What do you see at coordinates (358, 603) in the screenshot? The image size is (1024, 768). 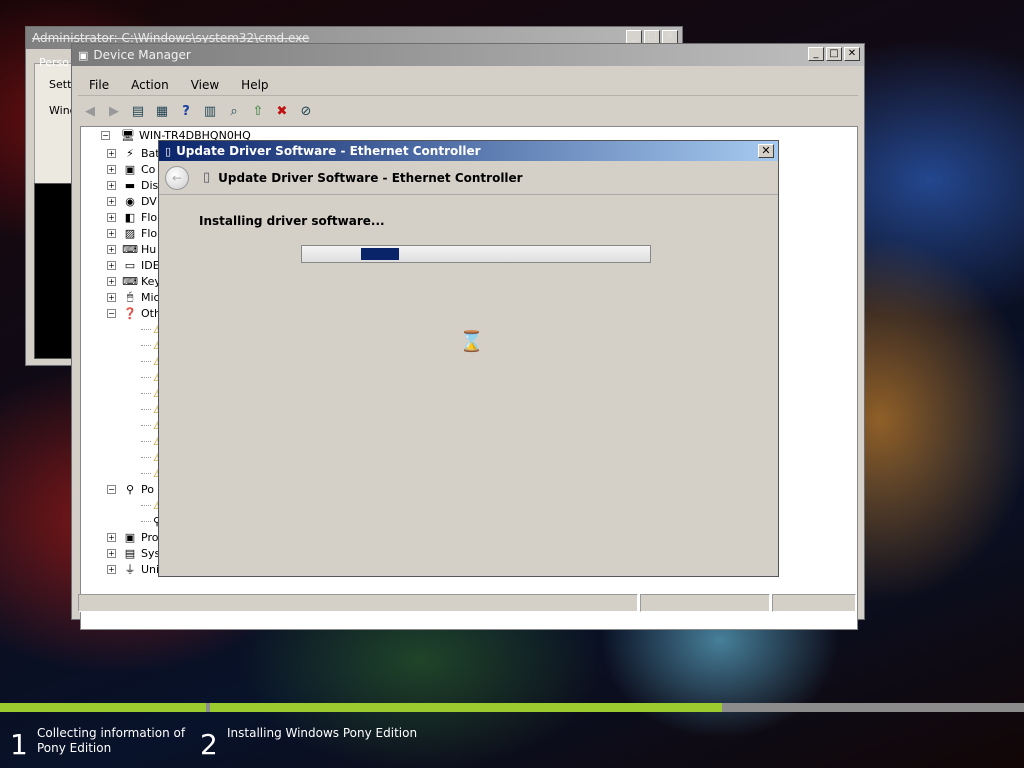 I see `status-pane` at bounding box center [358, 603].